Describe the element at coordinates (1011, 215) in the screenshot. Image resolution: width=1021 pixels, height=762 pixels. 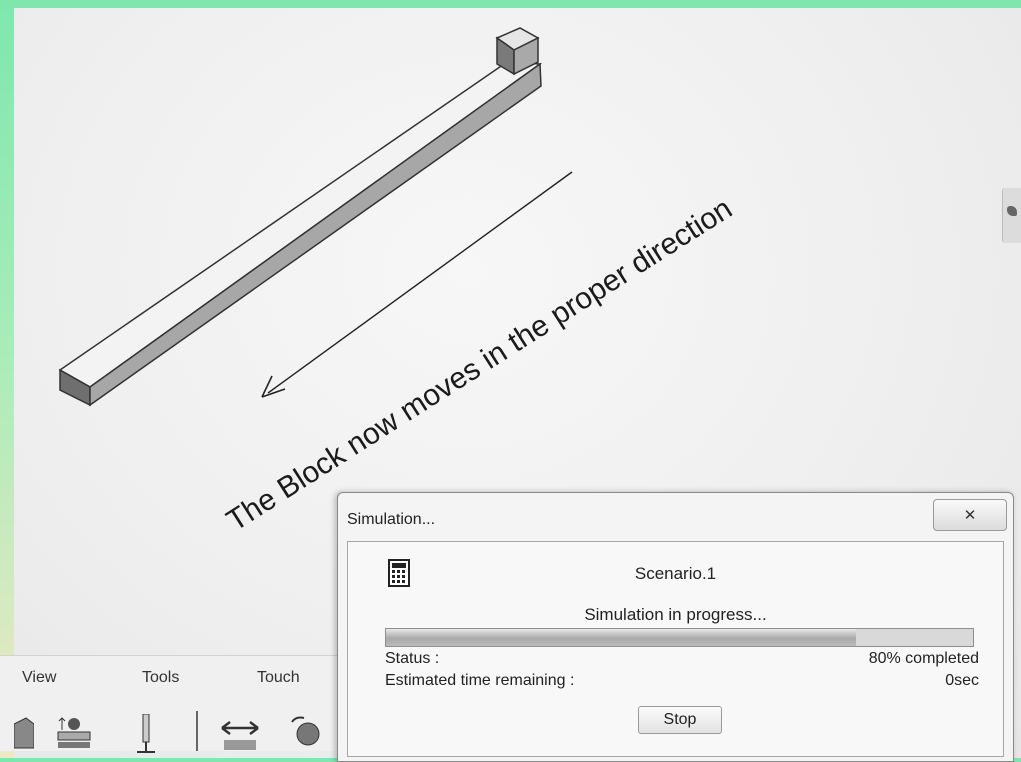
I see `side-panel-tab` at that location.